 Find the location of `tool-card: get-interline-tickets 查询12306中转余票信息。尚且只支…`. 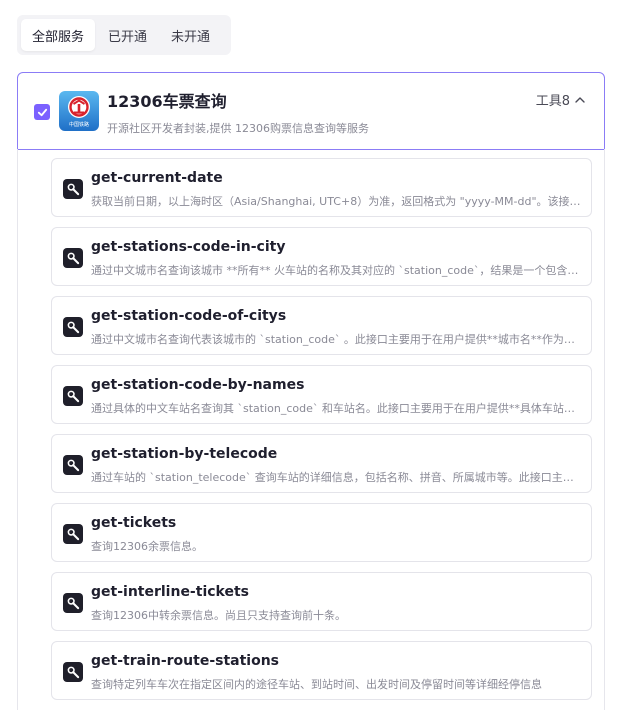

tool-card: get-interline-tickets 查询12306中转余票信息。尚且只支… is located at coordinates (321, 601).